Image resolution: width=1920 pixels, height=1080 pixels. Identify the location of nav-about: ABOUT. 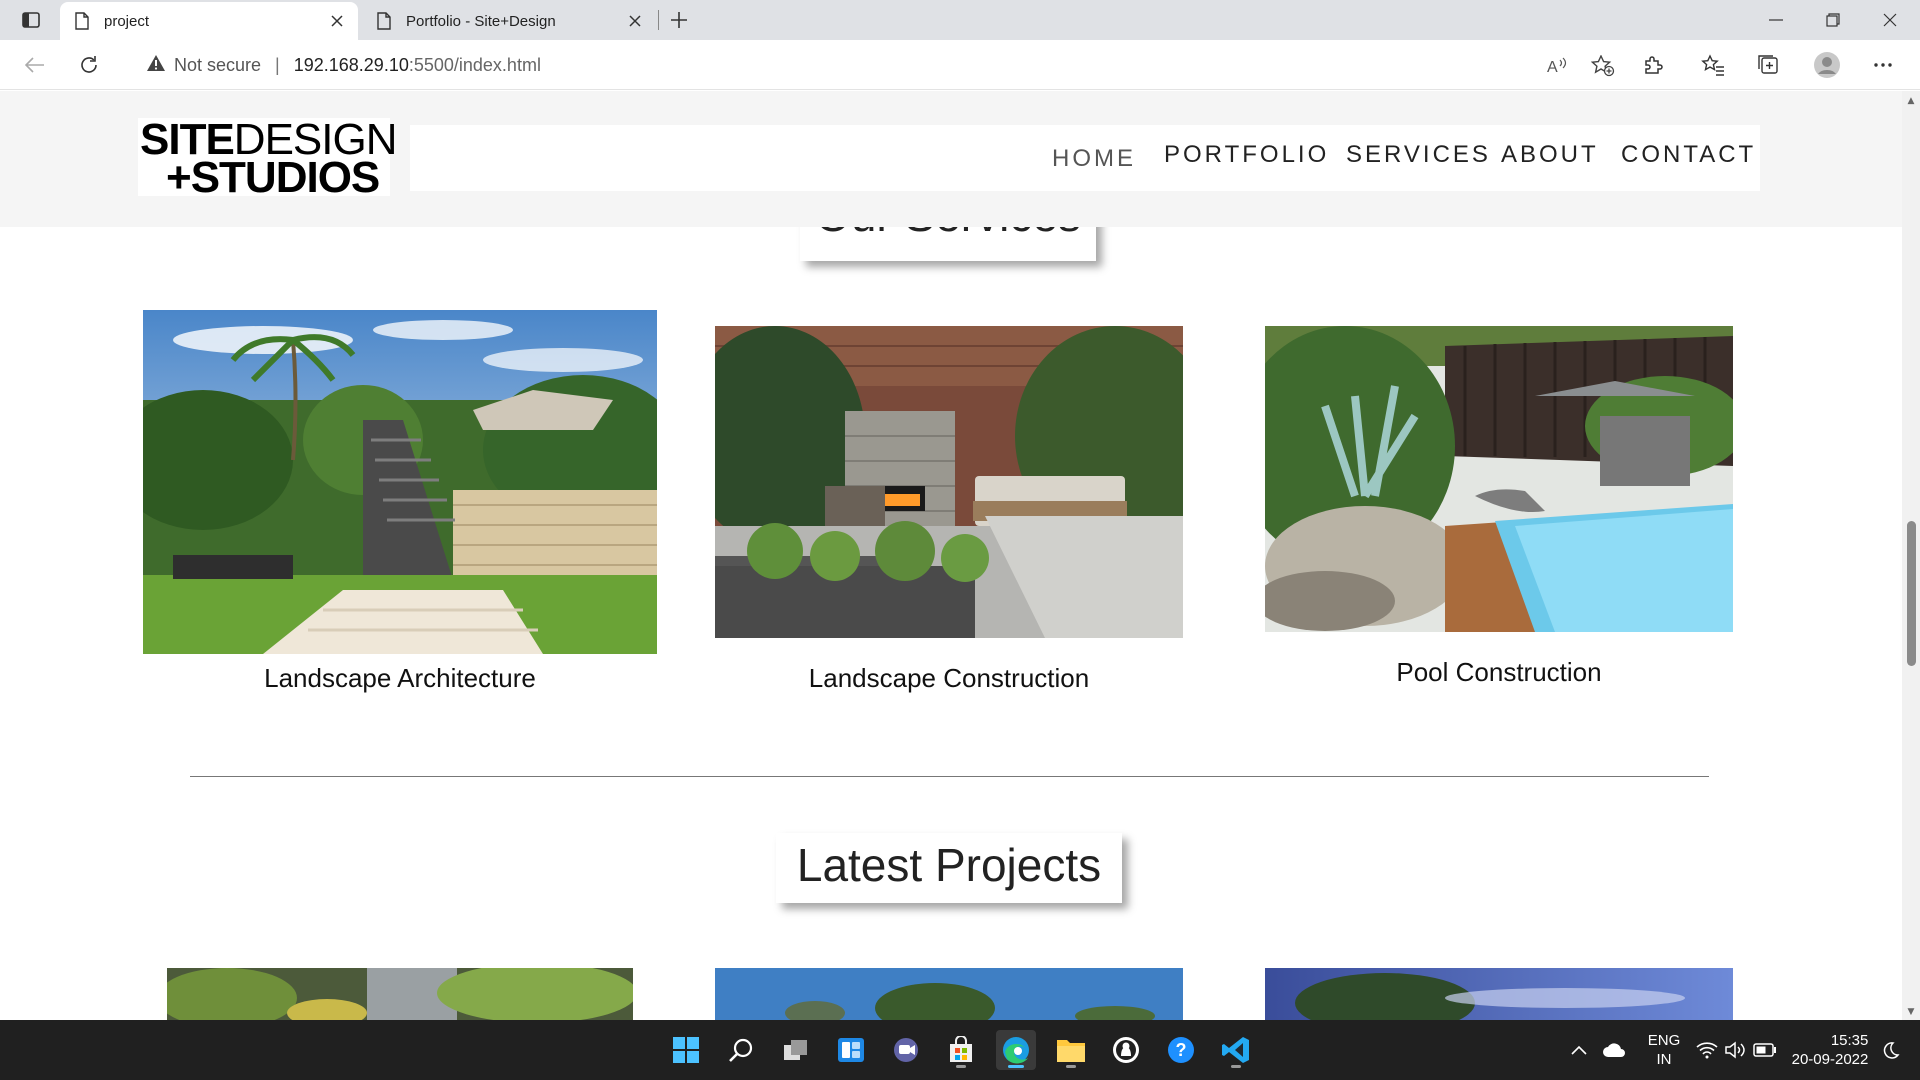
(1550, 155).